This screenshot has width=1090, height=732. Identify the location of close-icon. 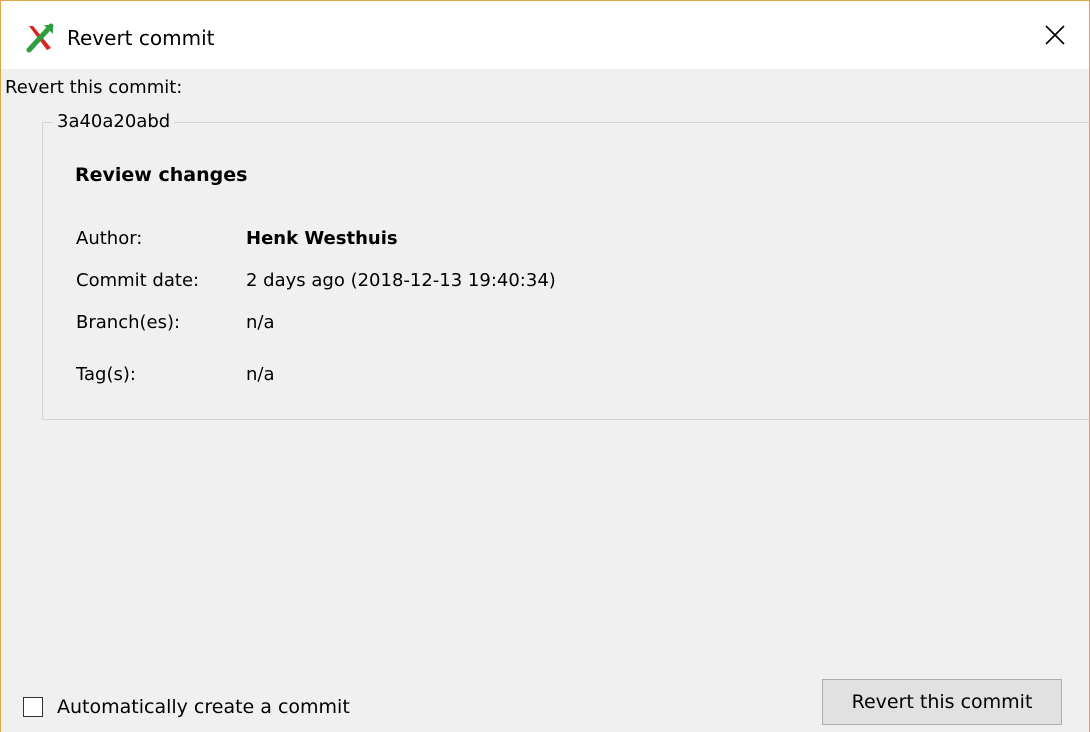
(1055, 35).